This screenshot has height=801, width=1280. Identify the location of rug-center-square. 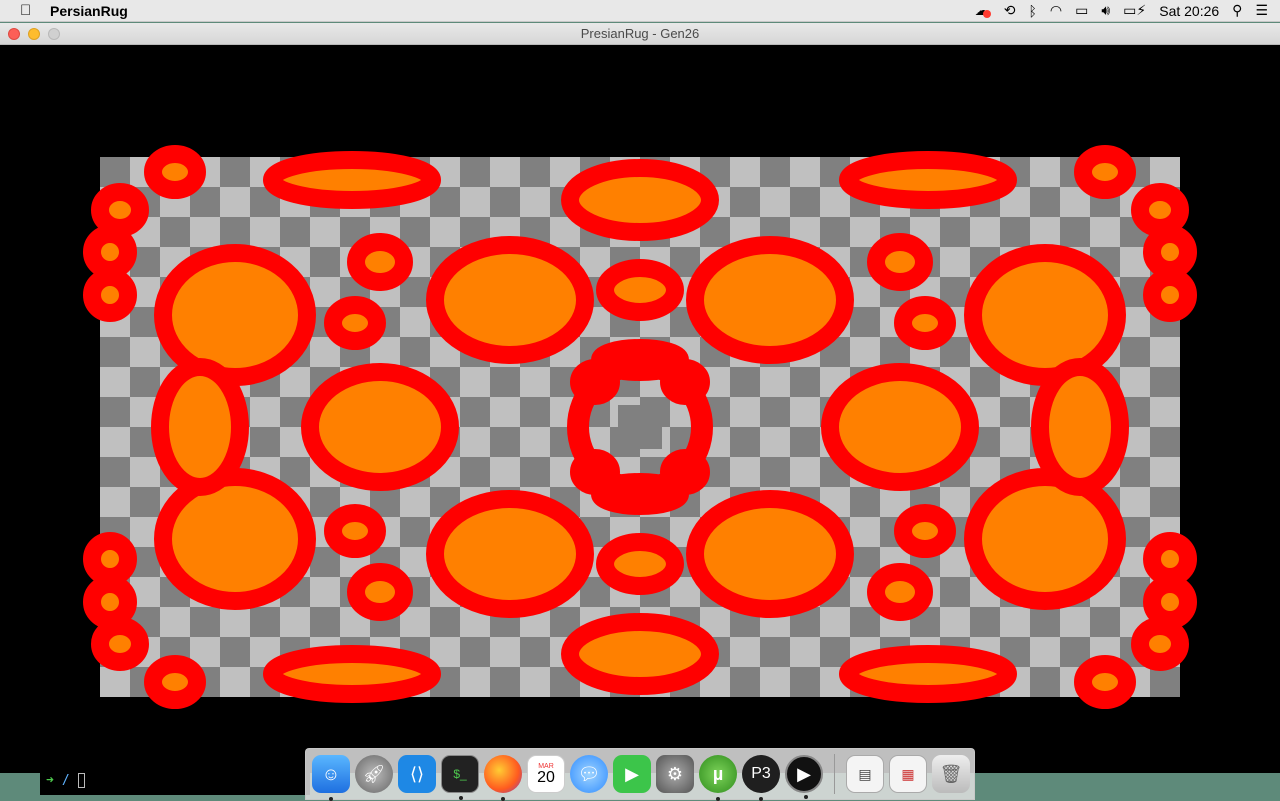
(640, 427).